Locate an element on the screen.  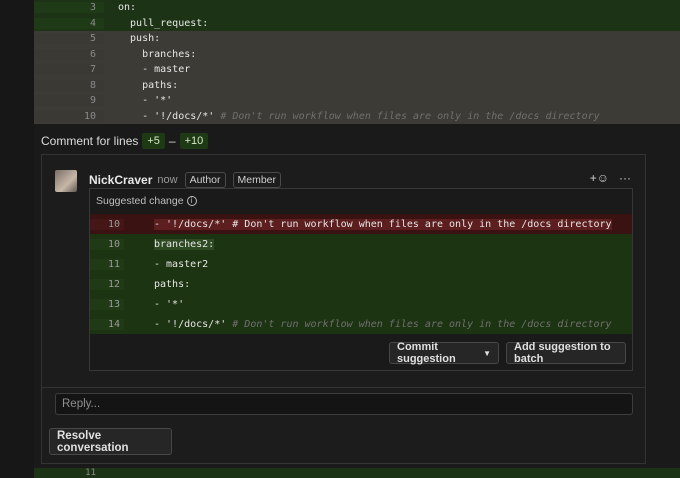
line-number: 6 is located at coordinates (69, 54).